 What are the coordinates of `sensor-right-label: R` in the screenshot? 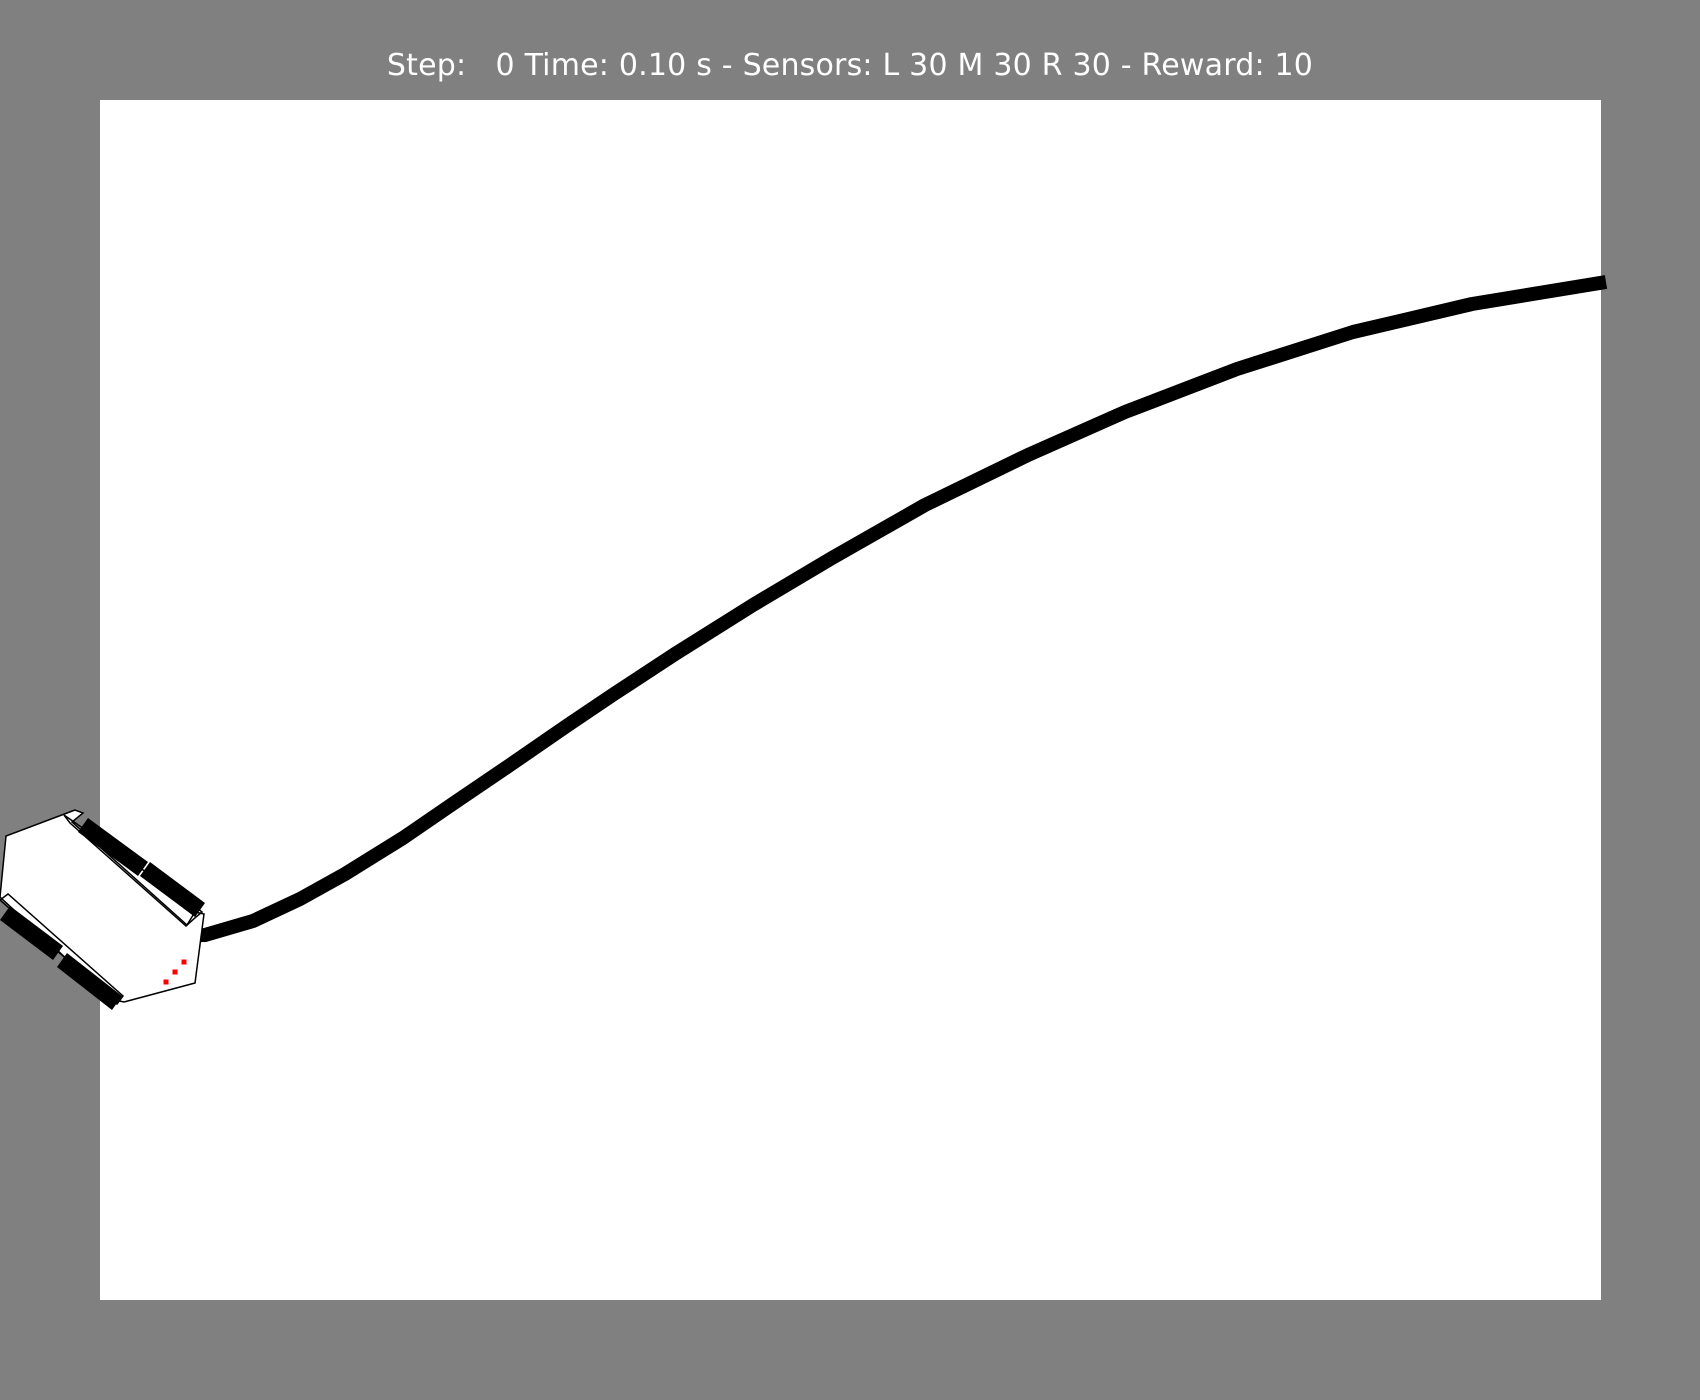 It's located at (1052, 65).